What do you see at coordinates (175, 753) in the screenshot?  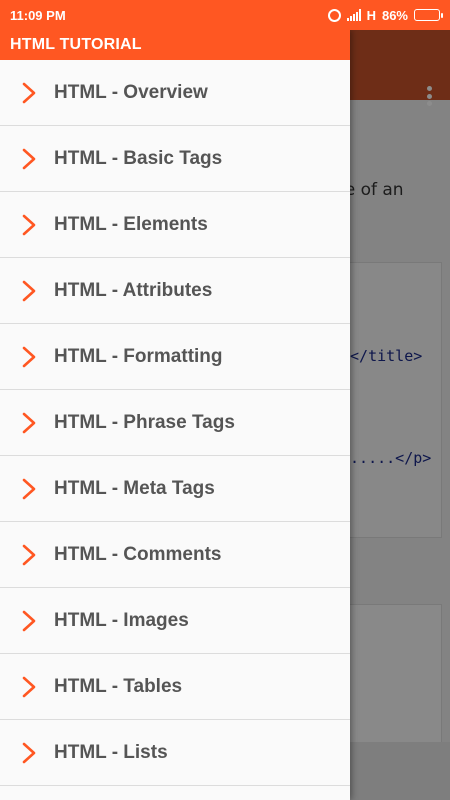 I see `drawer-item-lists: HTML - Lists` at bounding box center [175, 753].